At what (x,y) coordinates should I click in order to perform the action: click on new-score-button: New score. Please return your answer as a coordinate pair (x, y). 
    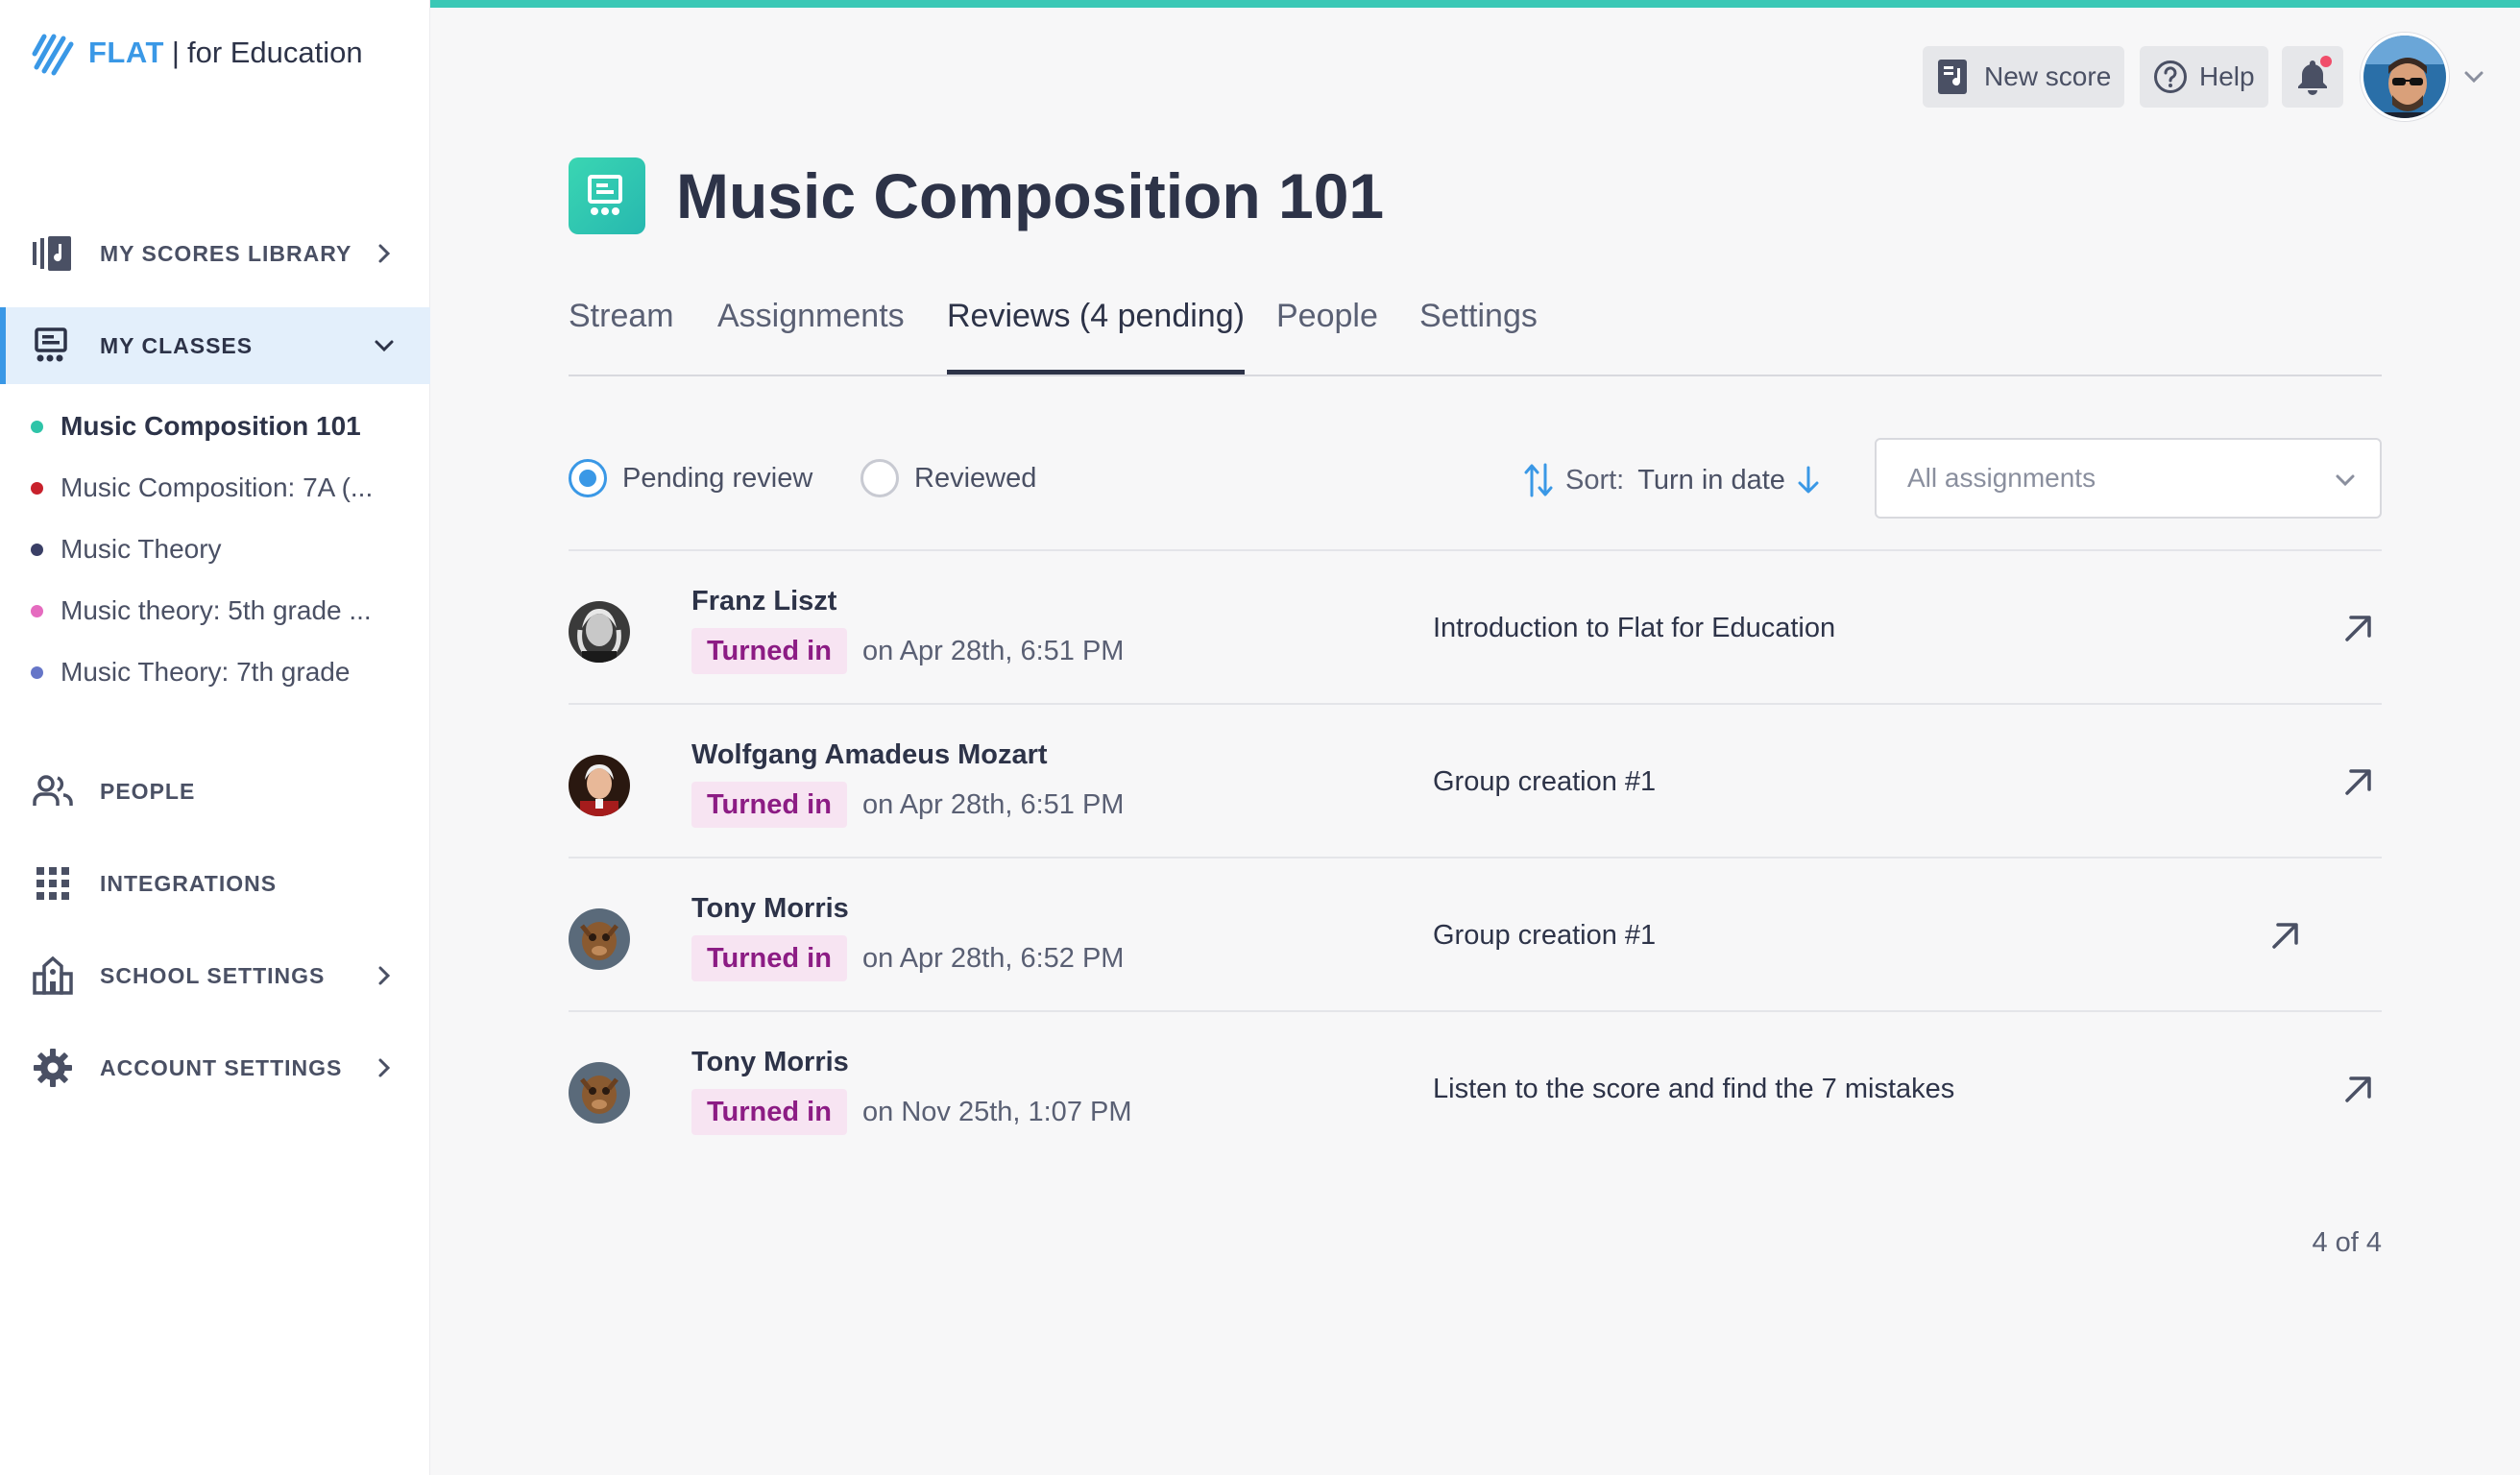
    Looking at the image, I should click on (2024, 77).